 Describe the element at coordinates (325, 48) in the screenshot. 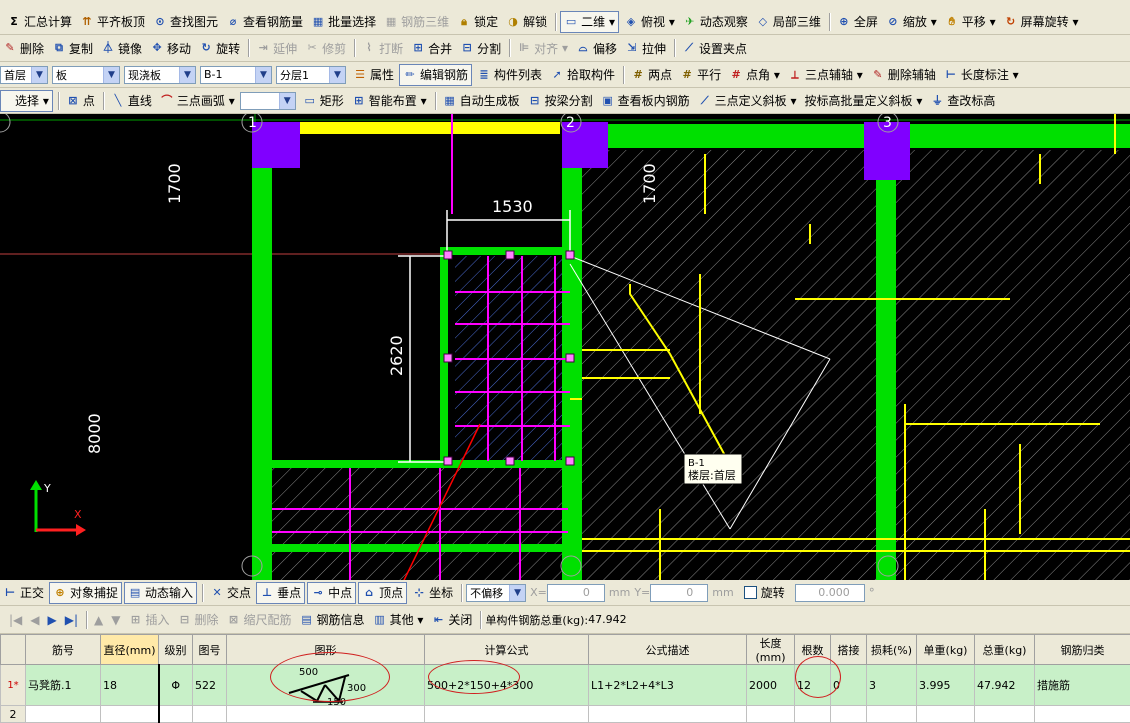

I see `trim-button: ✂修剪` at that location.